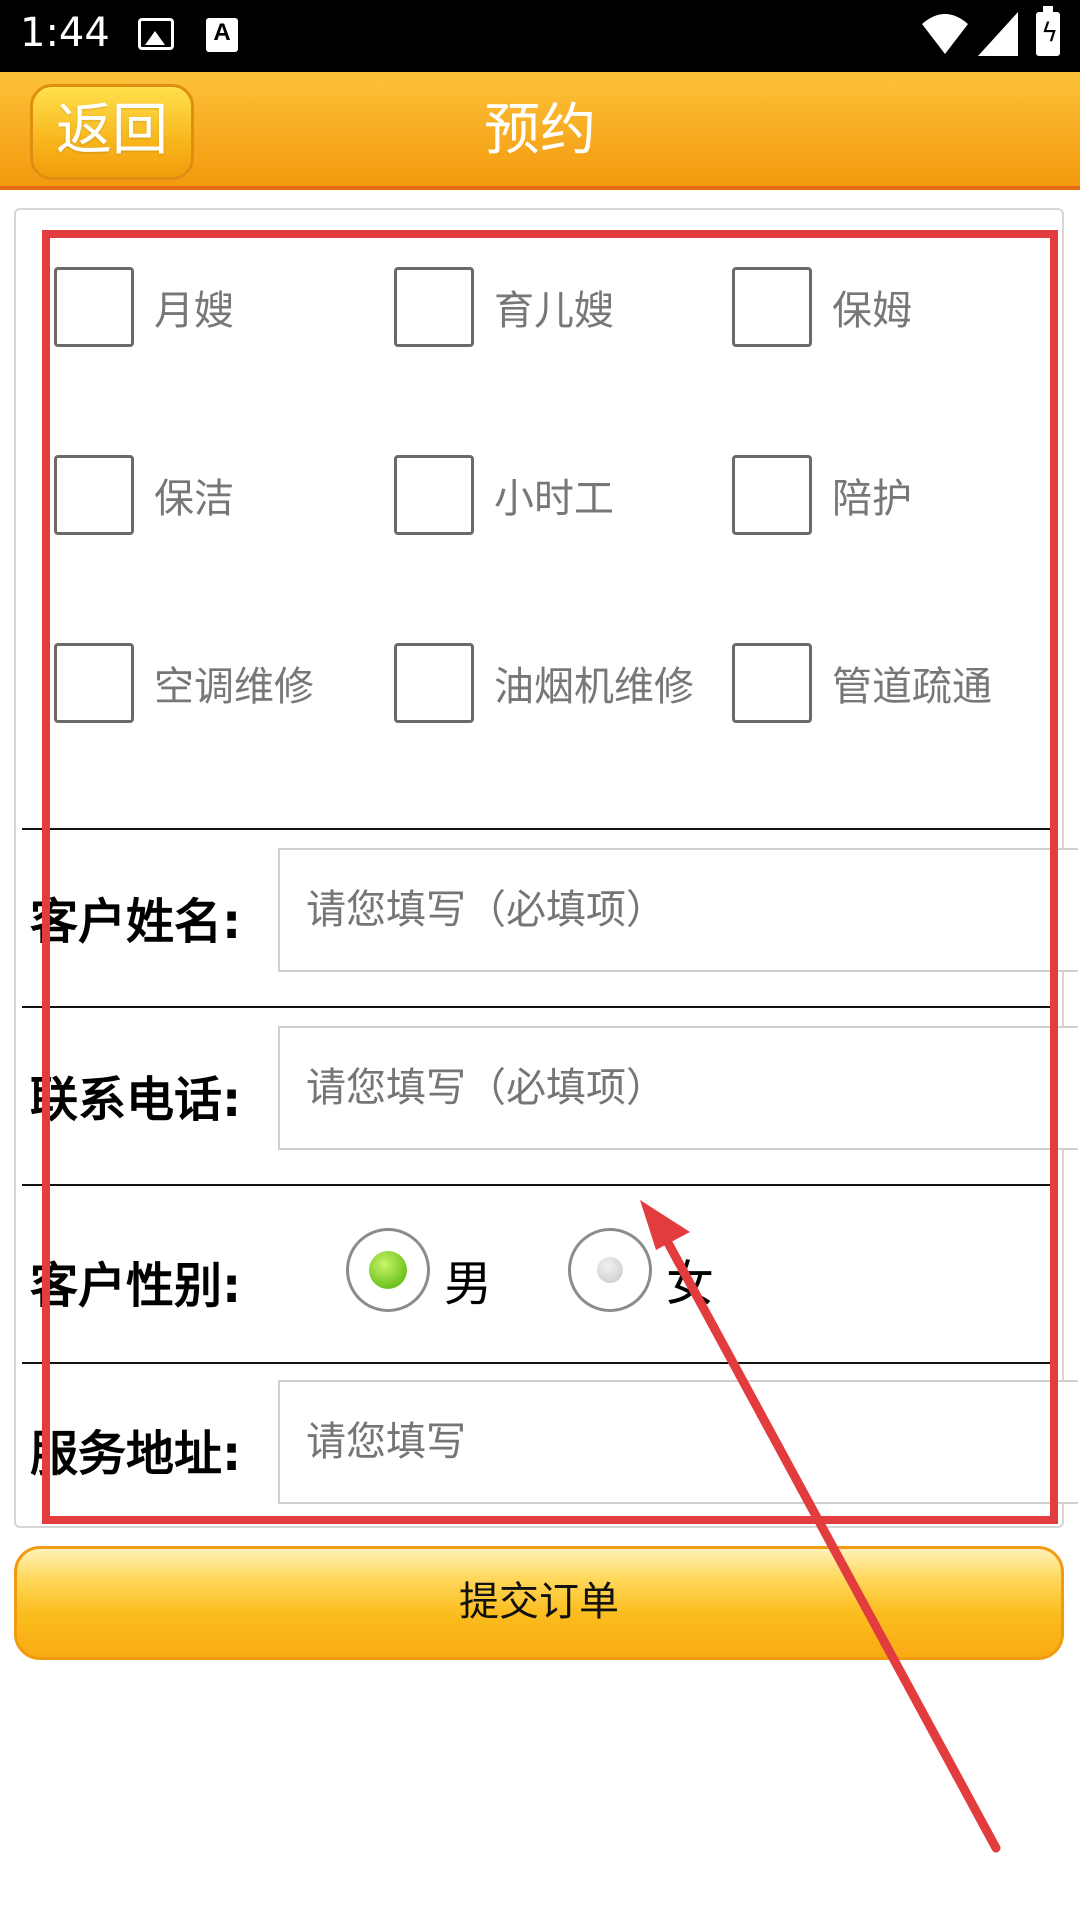 The width and height of the screenshot is (1080, 1920). I want to click on service-label: 陪护, so click(872, 499).